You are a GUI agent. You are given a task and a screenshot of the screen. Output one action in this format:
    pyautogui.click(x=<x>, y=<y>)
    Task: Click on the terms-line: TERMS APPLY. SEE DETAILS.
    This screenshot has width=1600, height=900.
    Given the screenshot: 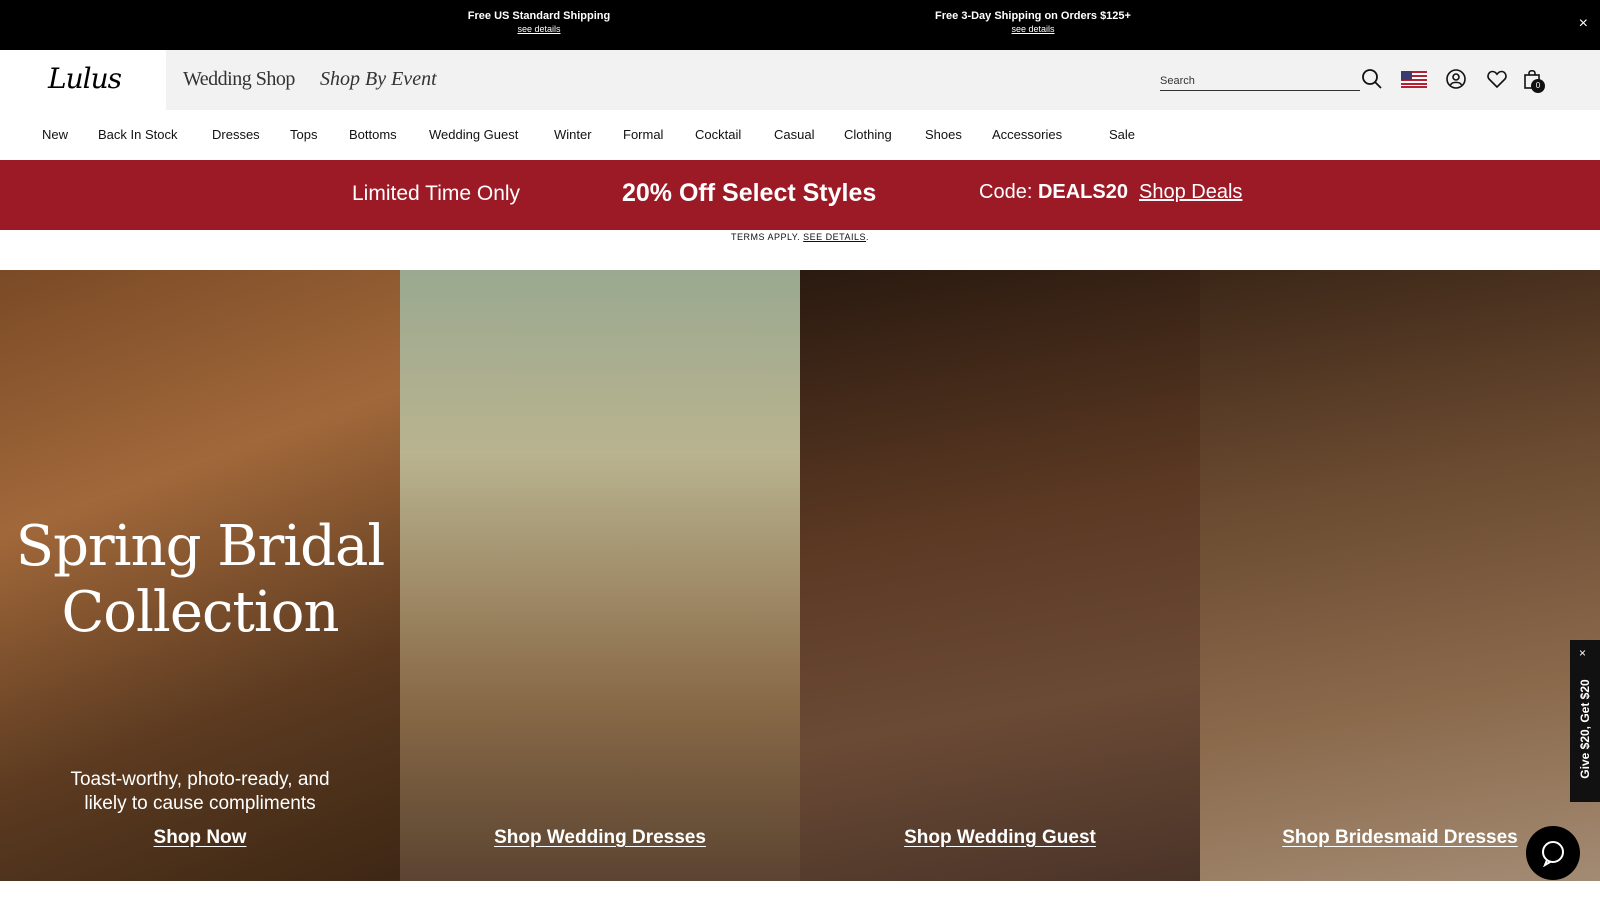 What is the action you would take?
    pyautogui.click(x=800, y=237)
    